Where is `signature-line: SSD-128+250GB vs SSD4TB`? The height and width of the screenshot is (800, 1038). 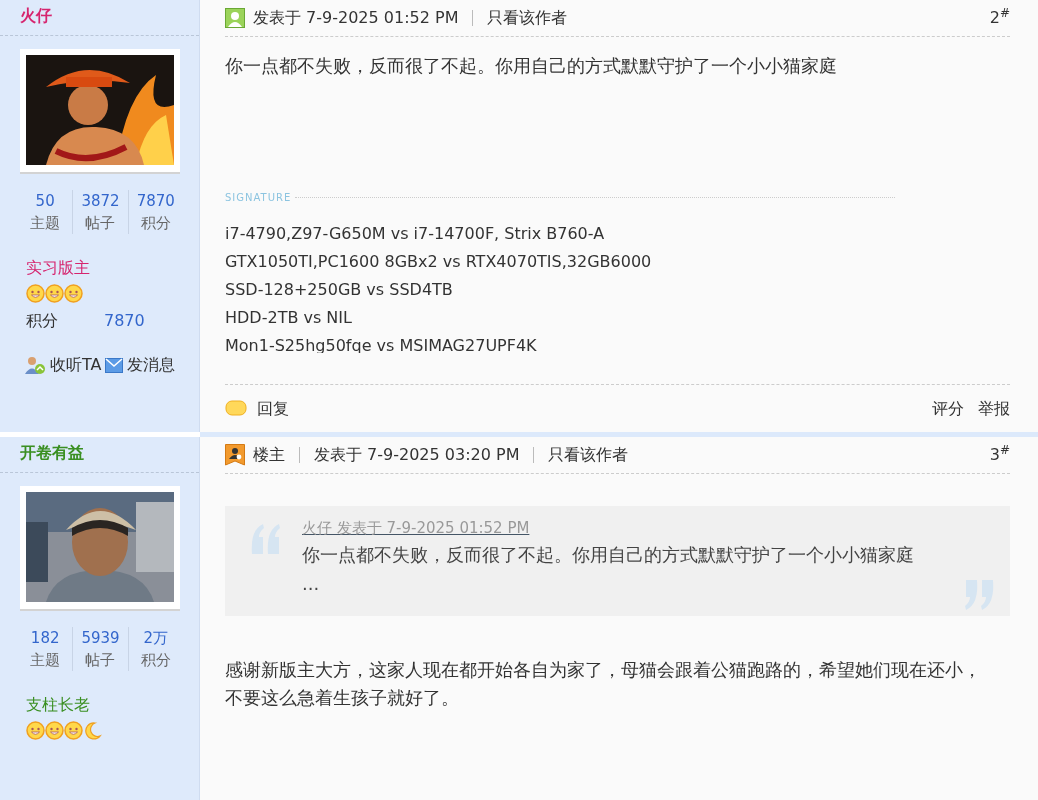
signature-line: SSD-128+250GB vs SSD4TB is located at coordinates (339, 290).